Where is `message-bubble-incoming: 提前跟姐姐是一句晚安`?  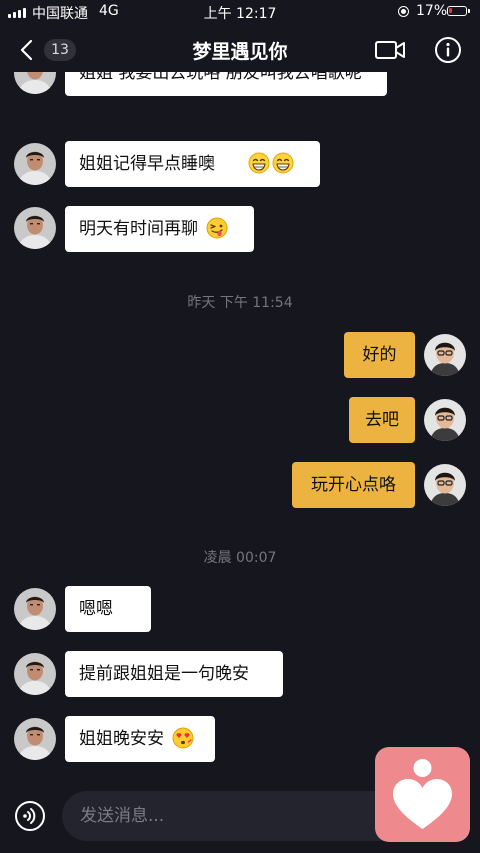 message-bubble-incoming: 提前跟姐姐是一句晚安 is located at coordinates (174, 674).